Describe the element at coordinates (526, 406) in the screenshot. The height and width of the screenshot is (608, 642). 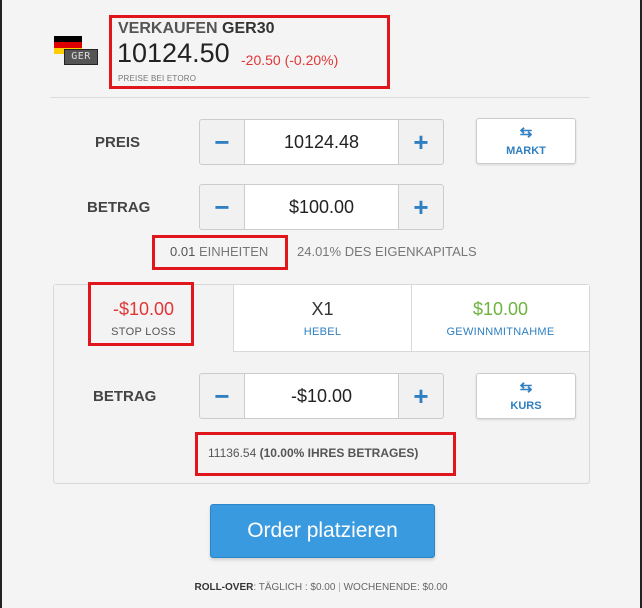
I see `rate-mode-button-label: KURS` at that location.